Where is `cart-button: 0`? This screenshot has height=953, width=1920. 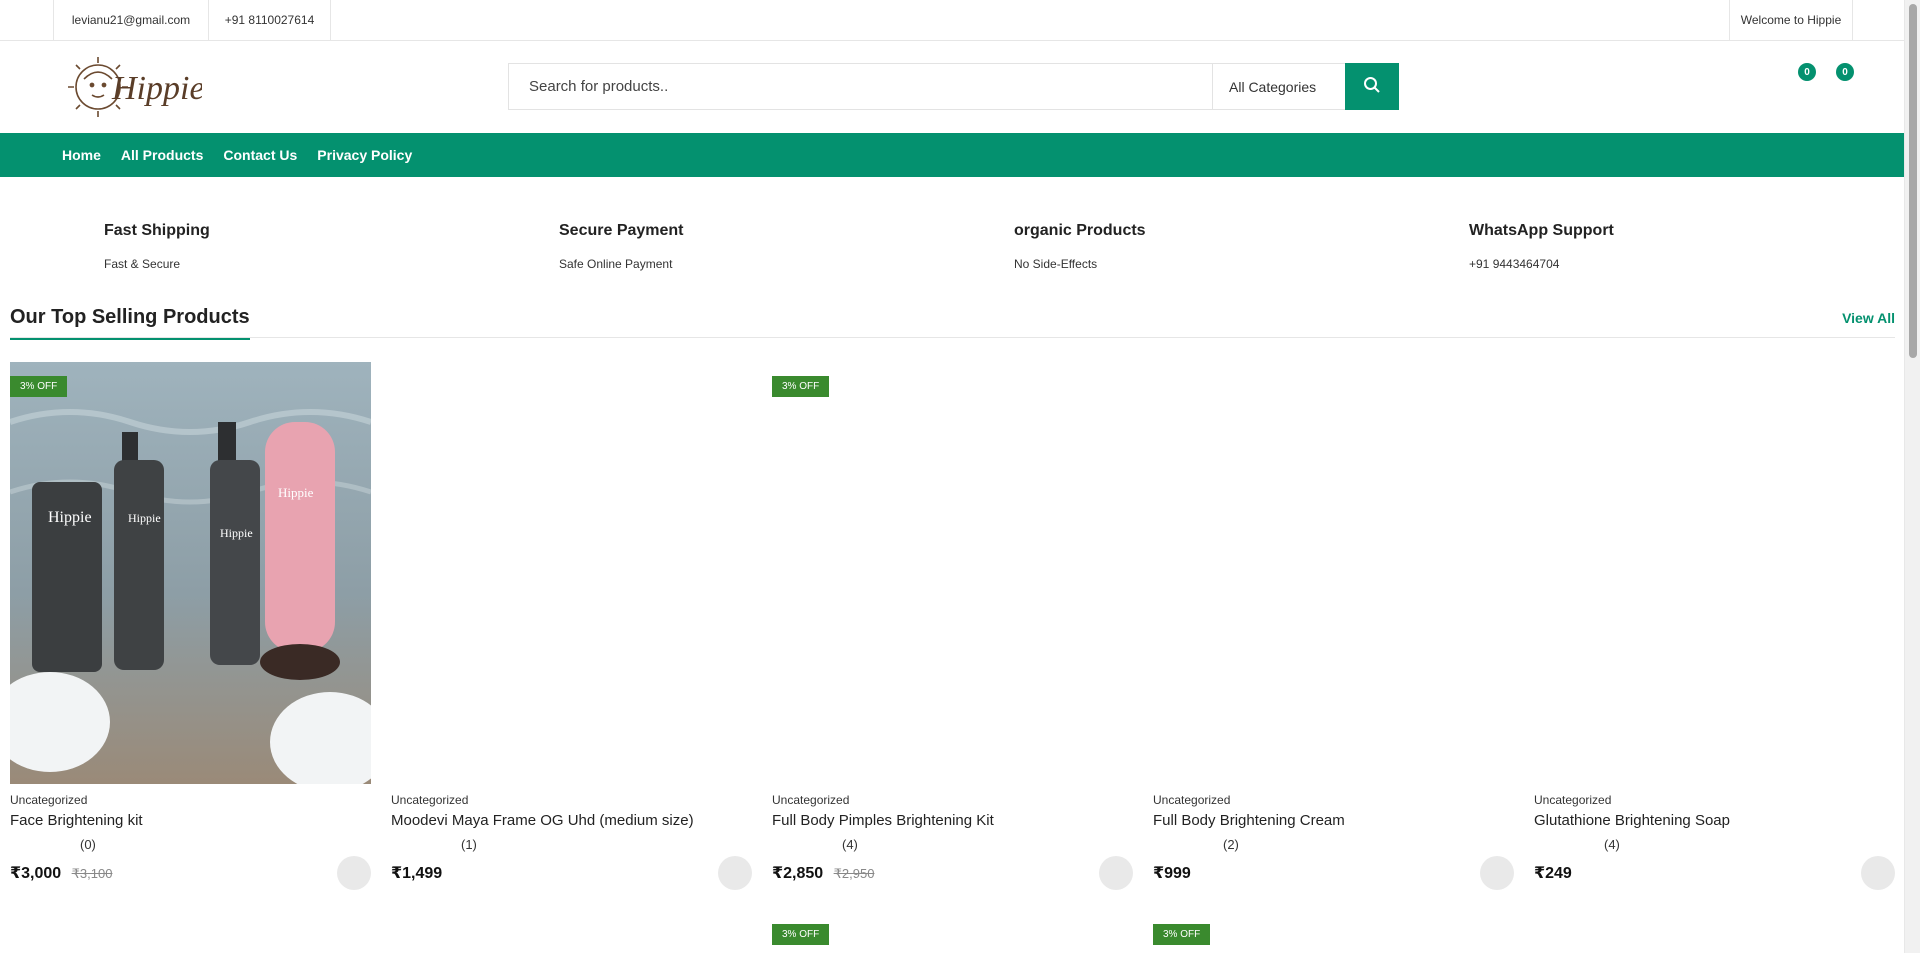 cart-button: 0 is located at coordinates (1839, 78).